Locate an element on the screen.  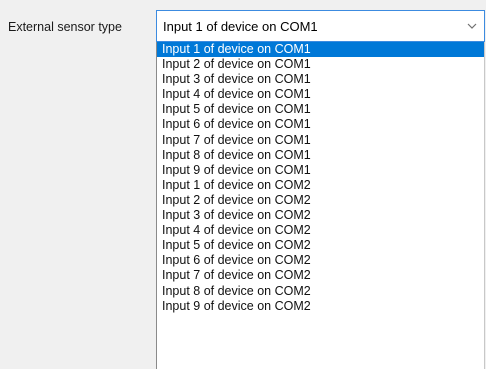
option-item: Input 9 of device on COM2 is located at coordinates (320, 306).